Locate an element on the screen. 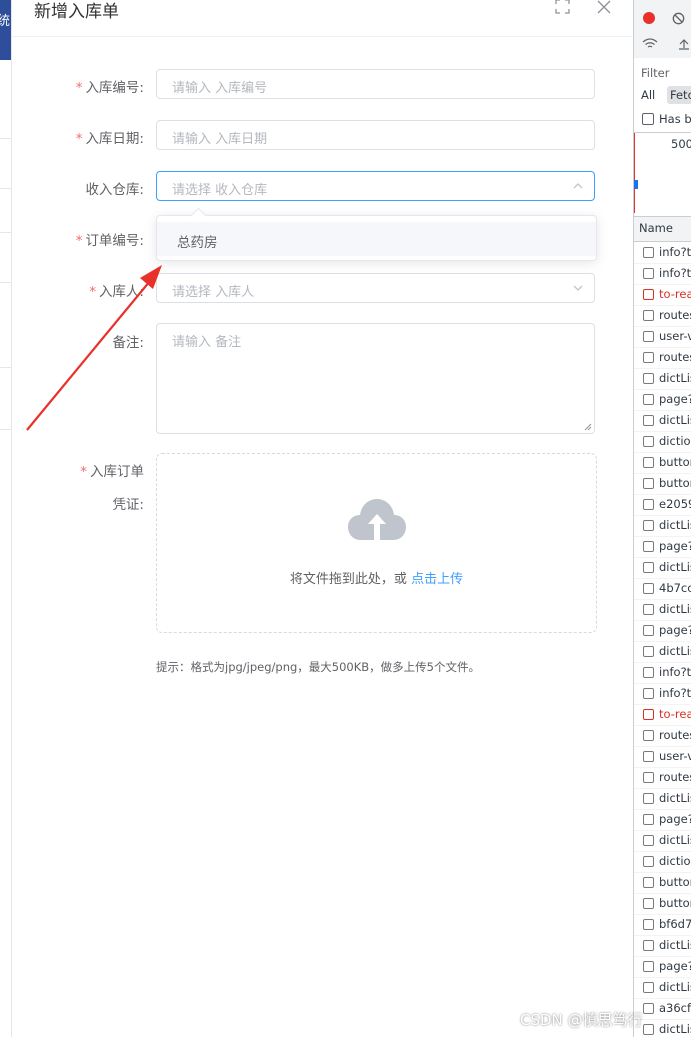  has-blocked-checkbox is located at coordinates (648, 119).